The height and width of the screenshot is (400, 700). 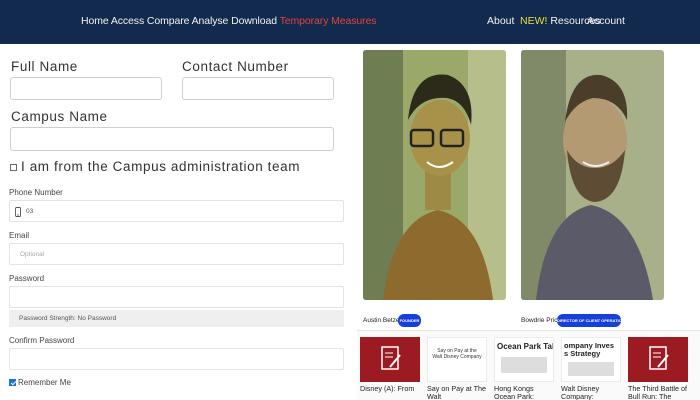 What do you see at coordinates (514, 392) in the screenshot?
I see `case-title: Hong Kongs Ocean Park:` at bounding box center [514, 392].